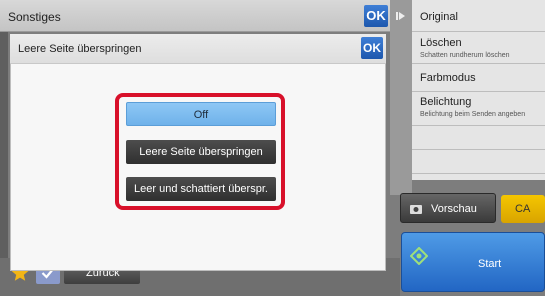  I want to click on ca-label: CA, so click(523, 209).